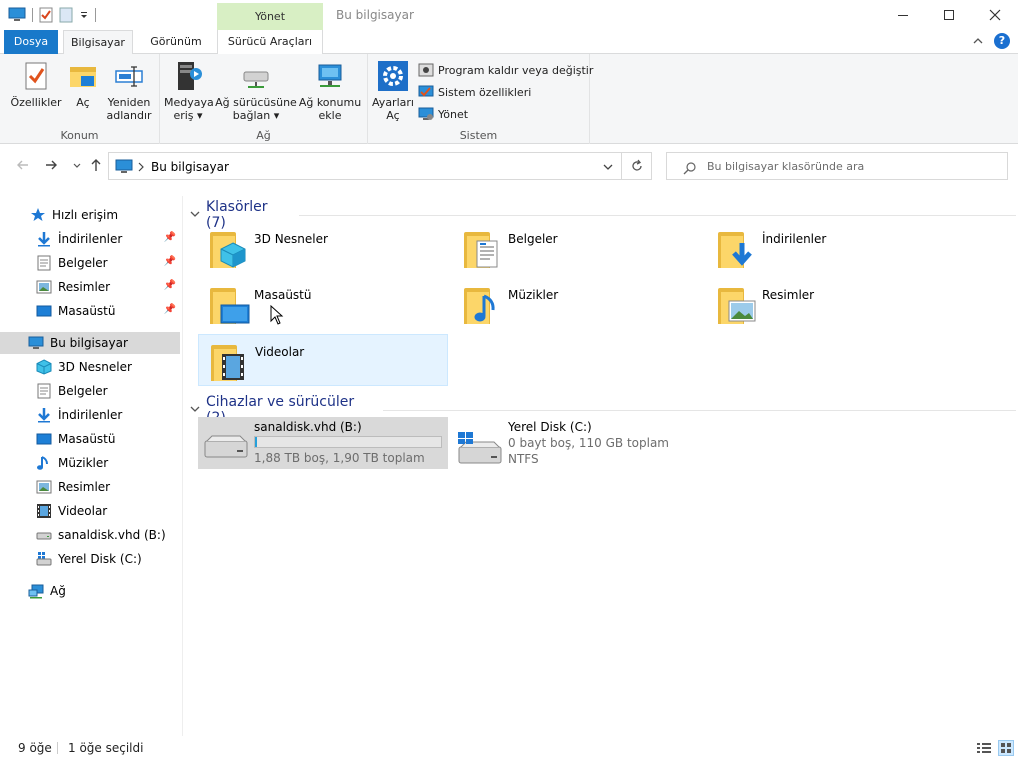 The width and height of the screenshot is (1018, 757). I want to click on selection-count: 1 öğe seçildi, so click(106, 748).